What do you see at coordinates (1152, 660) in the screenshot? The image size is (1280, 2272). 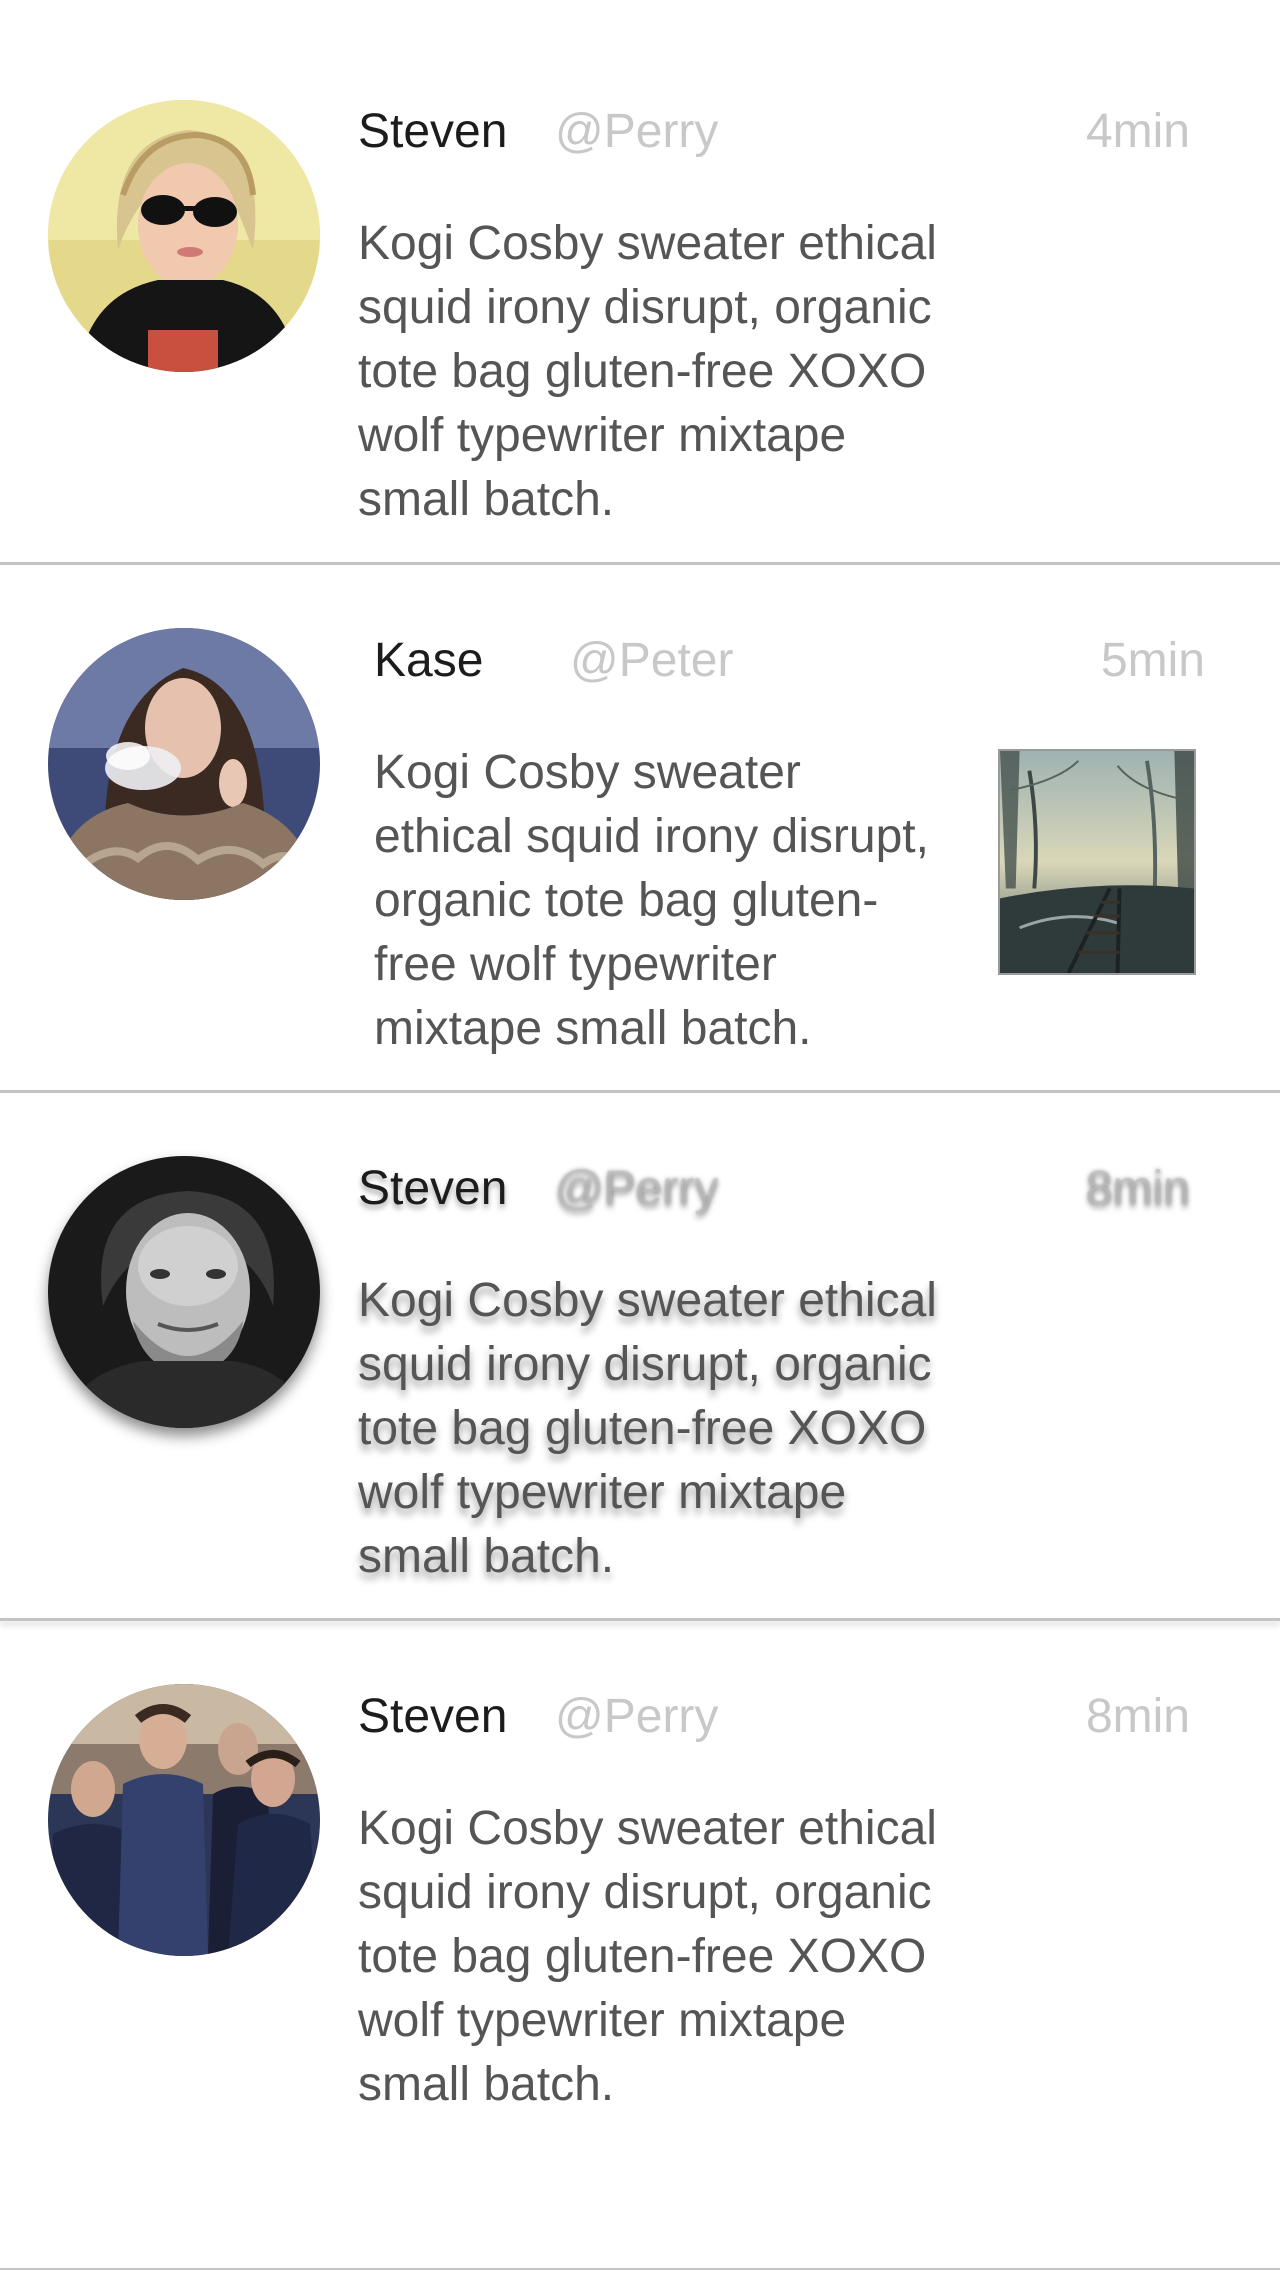 I see `post-timestamp: 5min` at bounding box center [1152, 660].